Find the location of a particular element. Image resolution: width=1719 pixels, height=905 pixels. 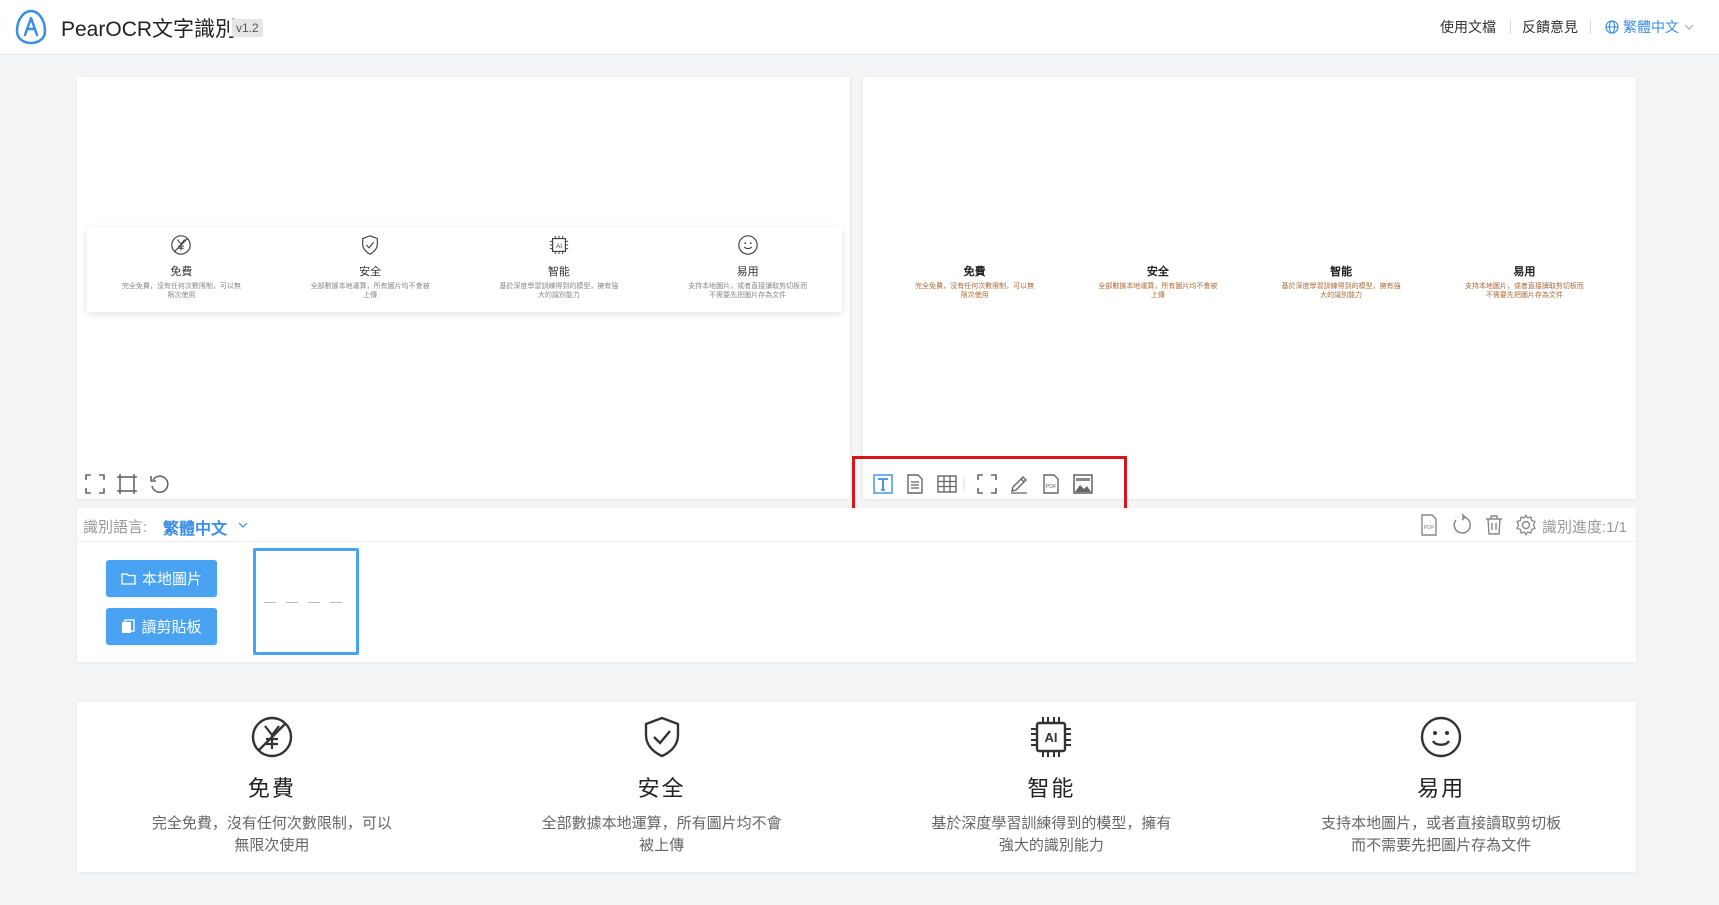

language-selector: 繁體中文 is located at coordinates (1650, 27).